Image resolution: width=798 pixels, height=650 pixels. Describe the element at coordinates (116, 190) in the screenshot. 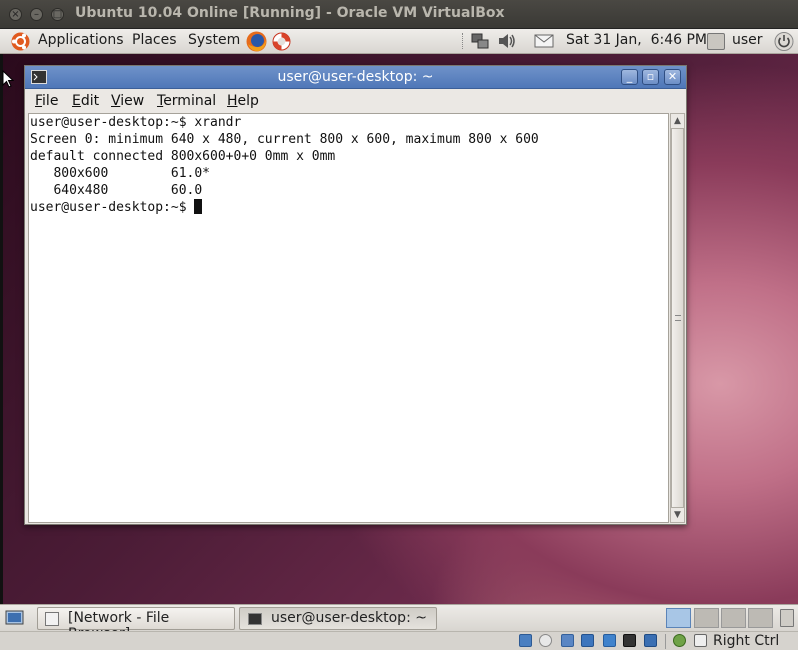

I see `terminal-line: 640x480 60.0` at that location.